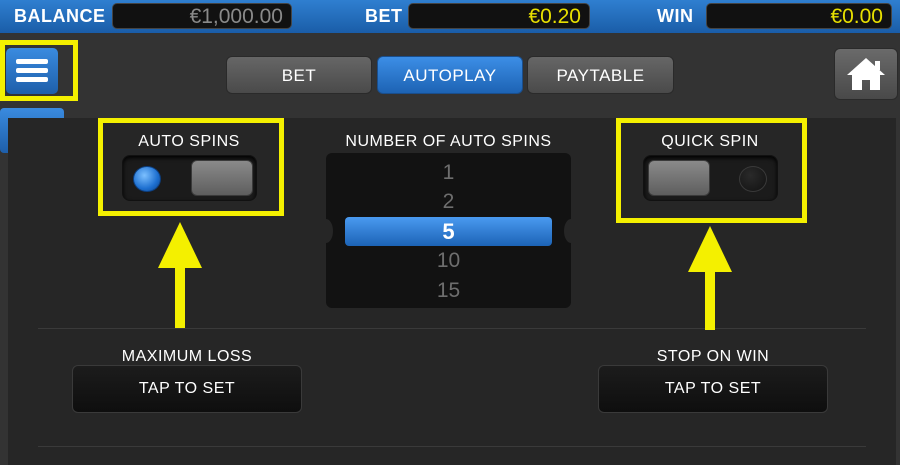 The width and height of the screenshot is (900, 465). Describe the element at coordinates (299, 75) in the screenshot. I see `tab-bet: BET` at that location.